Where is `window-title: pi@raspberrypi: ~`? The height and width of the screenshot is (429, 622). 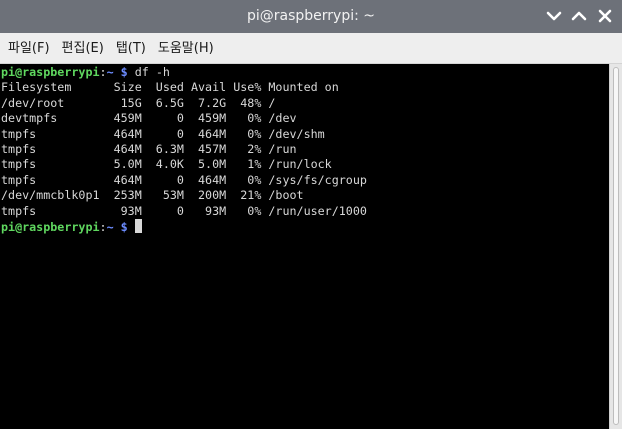
window-title: pi@raspberrypi: ~ is located at coordinates (311, 16).